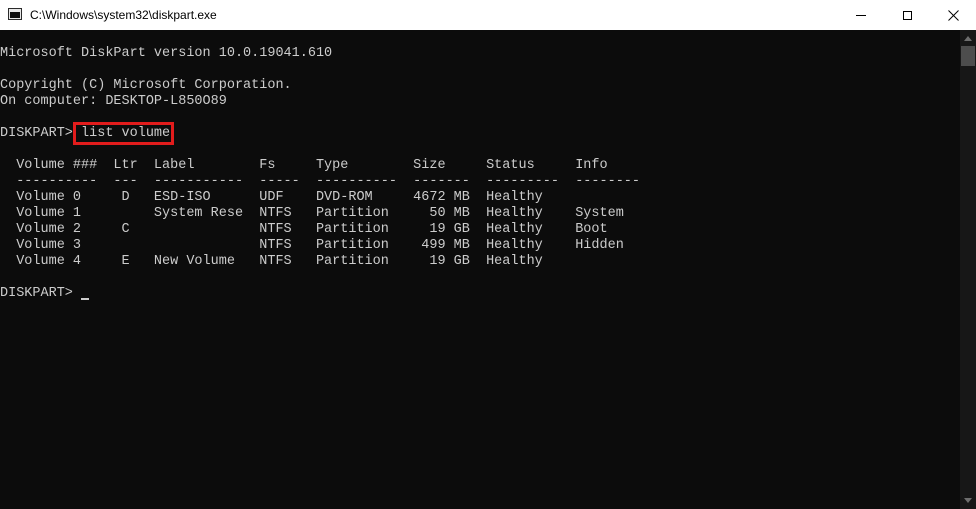 The height and width of the screenshot is (509, 976). What do you see at coordinates (968, 500) in the screenshot?
I see `scroll-down-icon` at bounding box center [968, 500].